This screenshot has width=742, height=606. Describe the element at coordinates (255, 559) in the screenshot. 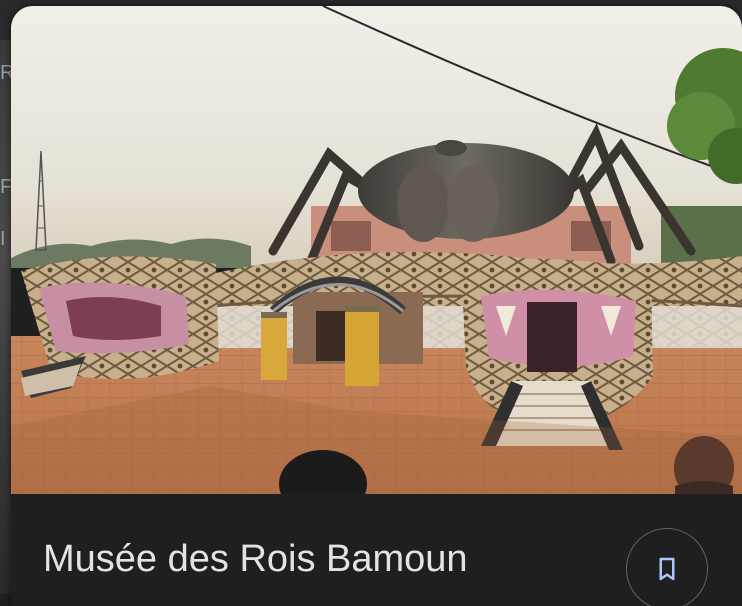

I see `place-title: Musée des Rois Bamoun` at that location.